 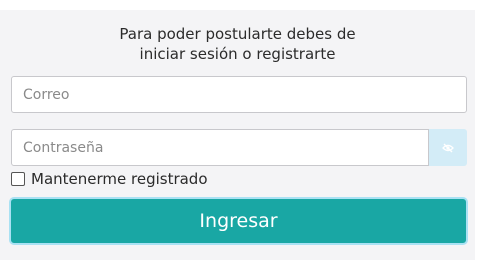 I want to click on password-field, so click(x=220, y=147).